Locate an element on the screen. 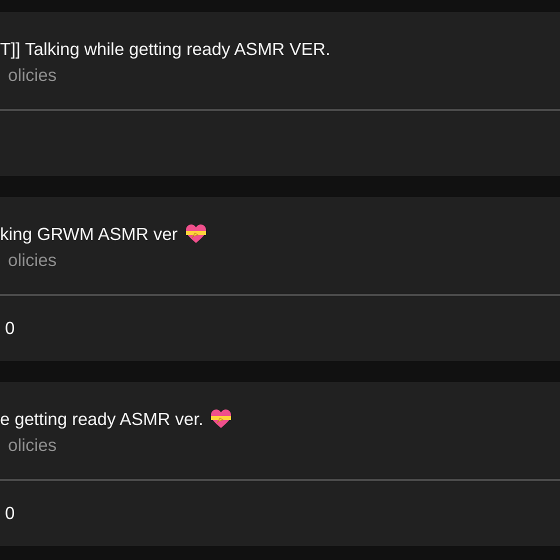 This screenshot has height=560, width=560. video-title: king GRWM ASMR ver is located at coordinates (89, 234).